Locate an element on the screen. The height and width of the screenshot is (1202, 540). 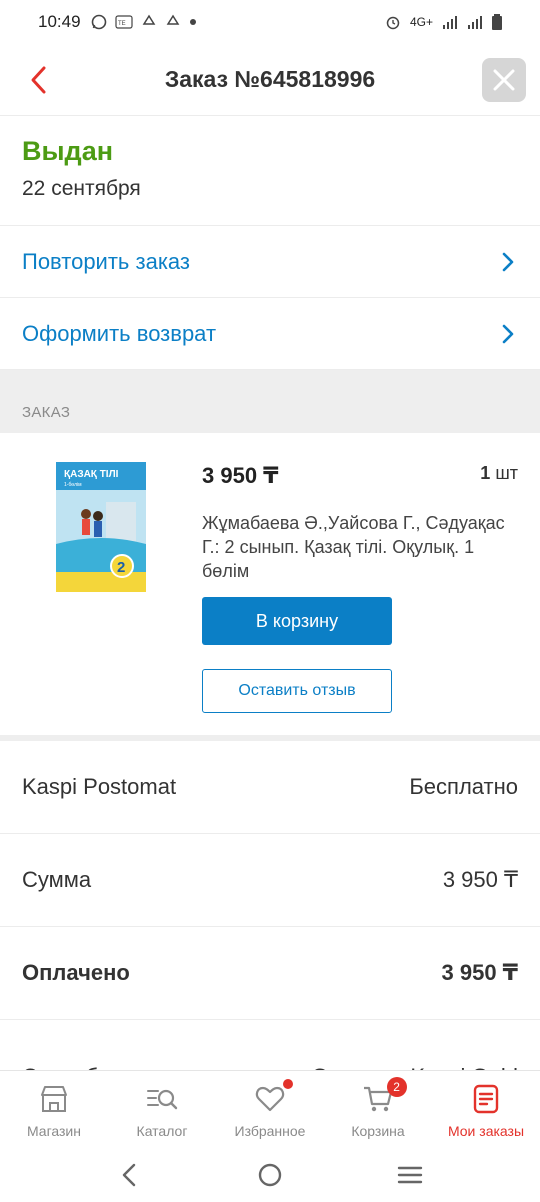
nav-item-catalog: Каталог is located at coordinates (162, 1109).